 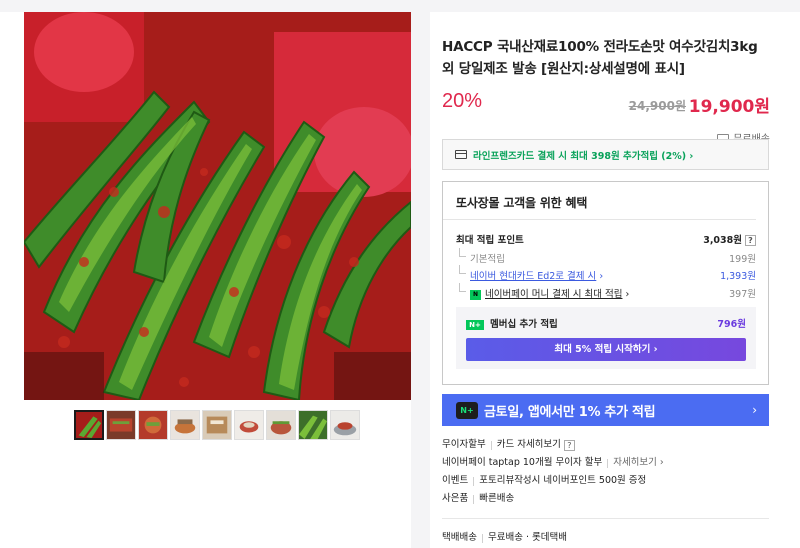 What do you see at coordinates (599, 201) in the screenshot?
I see `benefit-title: 또사장몰 고객을 위한 혜택` at bounding box center [599, 201].